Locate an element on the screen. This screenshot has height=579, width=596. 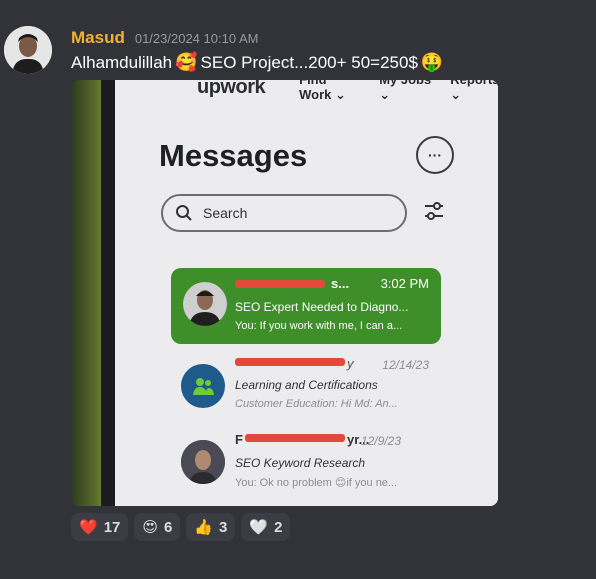
message-text-part: Alhamdulillah is located at coordinates (122, 62).